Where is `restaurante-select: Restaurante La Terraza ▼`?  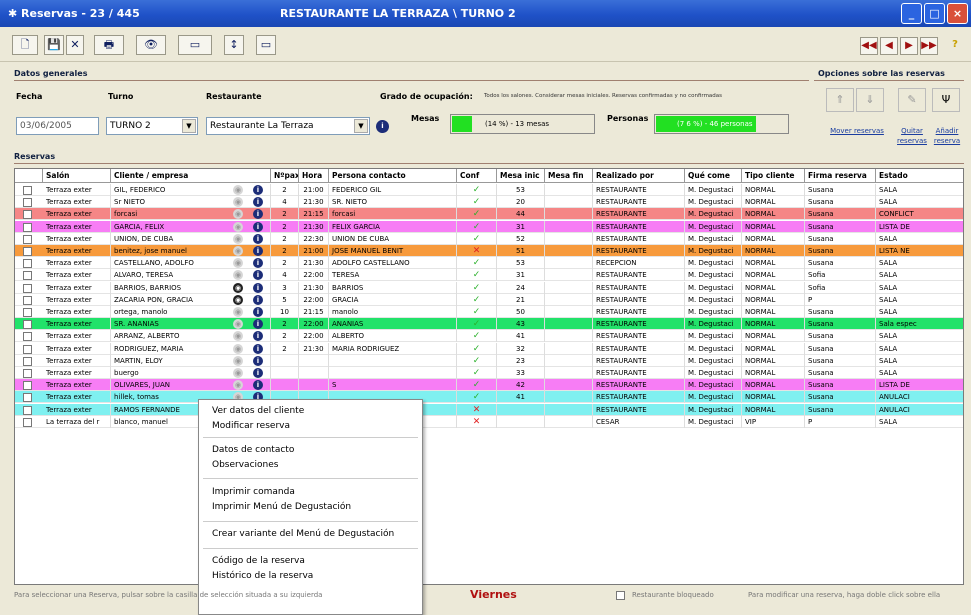
restaurante-select: Restaurante La Terraza ▼ is located at coordinates (288, 126).